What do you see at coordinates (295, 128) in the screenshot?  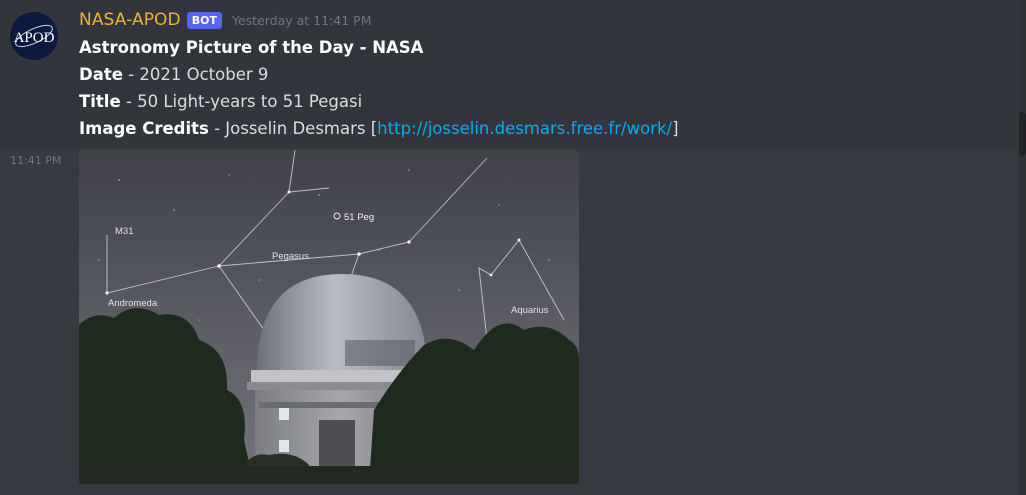 I see `credits-value: Josselin Desmars` at bounding box center [295, 128].